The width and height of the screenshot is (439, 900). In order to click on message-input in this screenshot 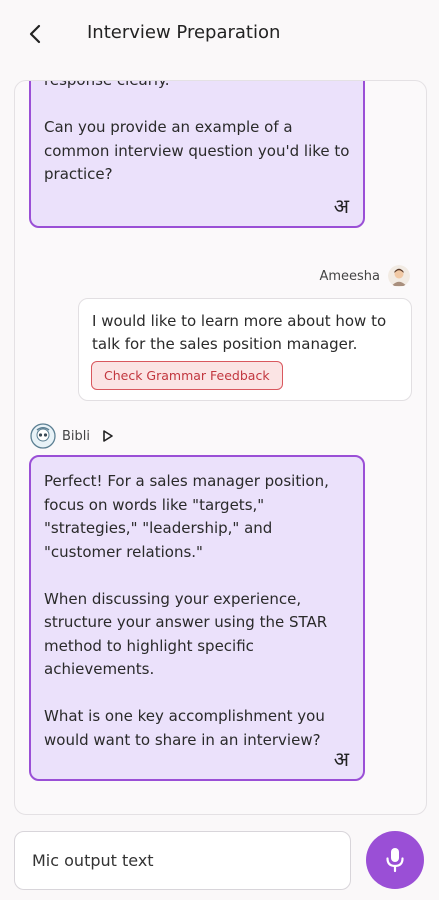, I will do `click(182, 860)`.